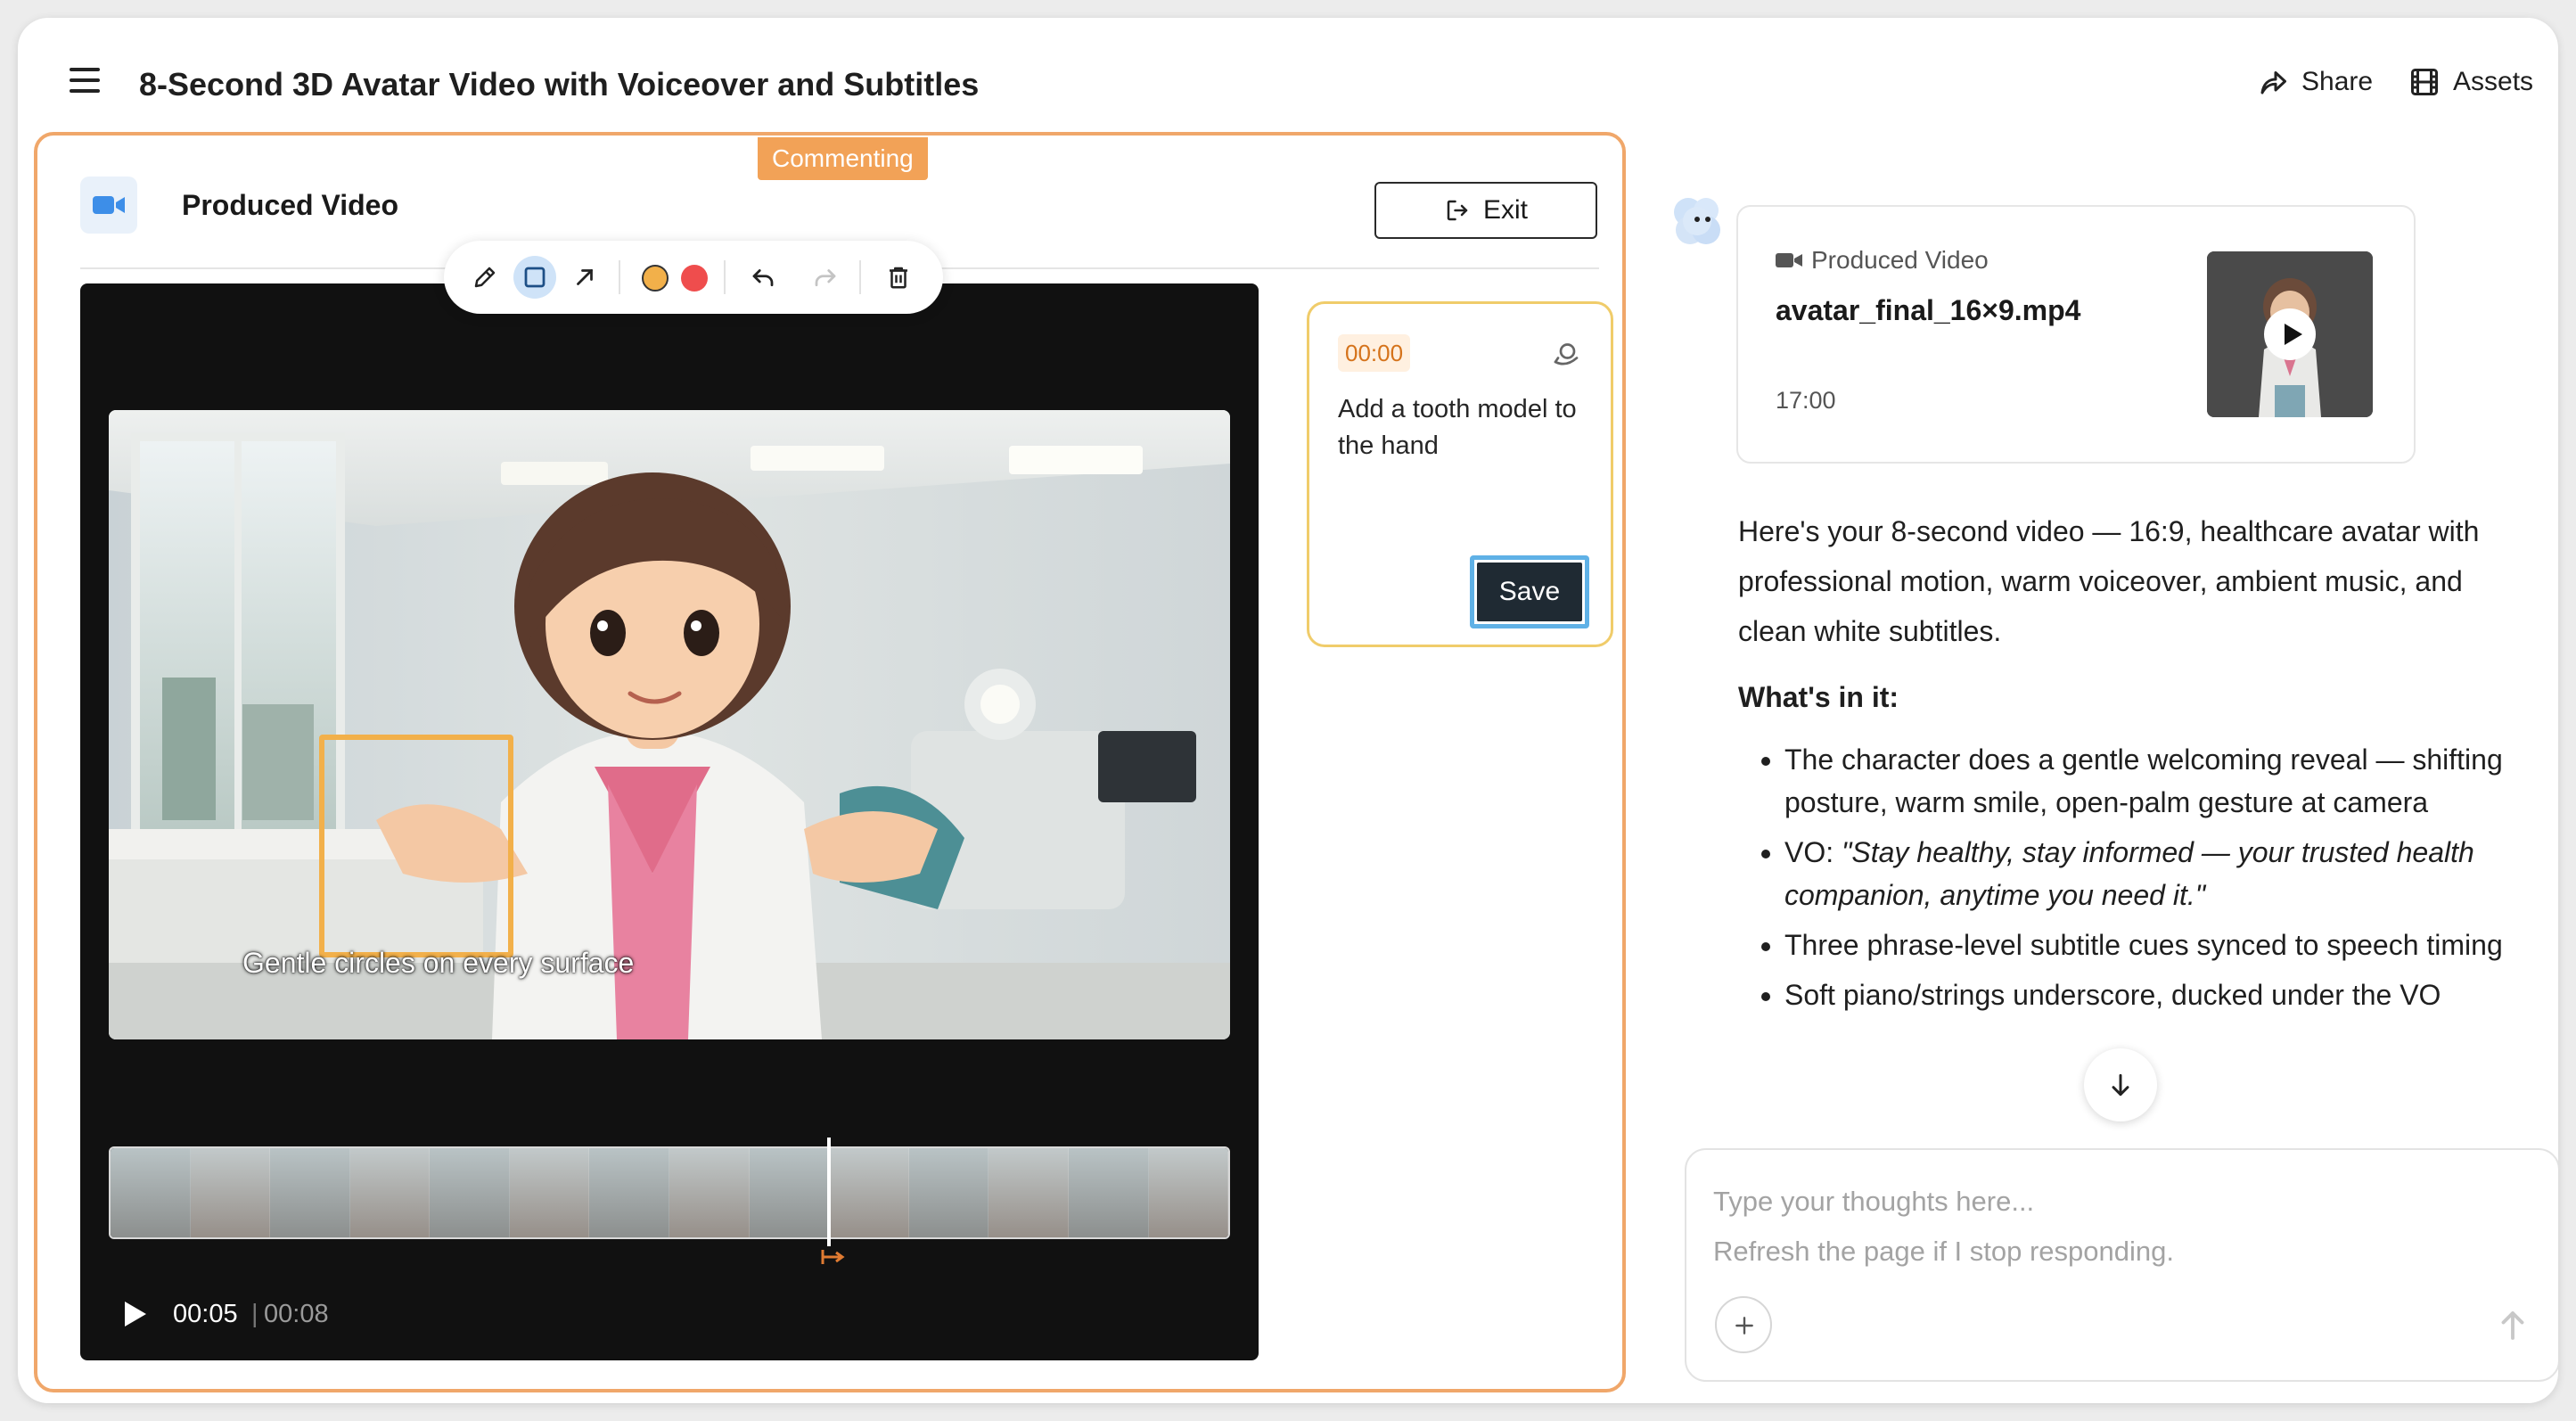 This screenshot has width=2576, height=1421. Describe the element at coordinates (1467, 428) in the screenshot. I see `comment-text: Add a tooth model to the hand` at that location.